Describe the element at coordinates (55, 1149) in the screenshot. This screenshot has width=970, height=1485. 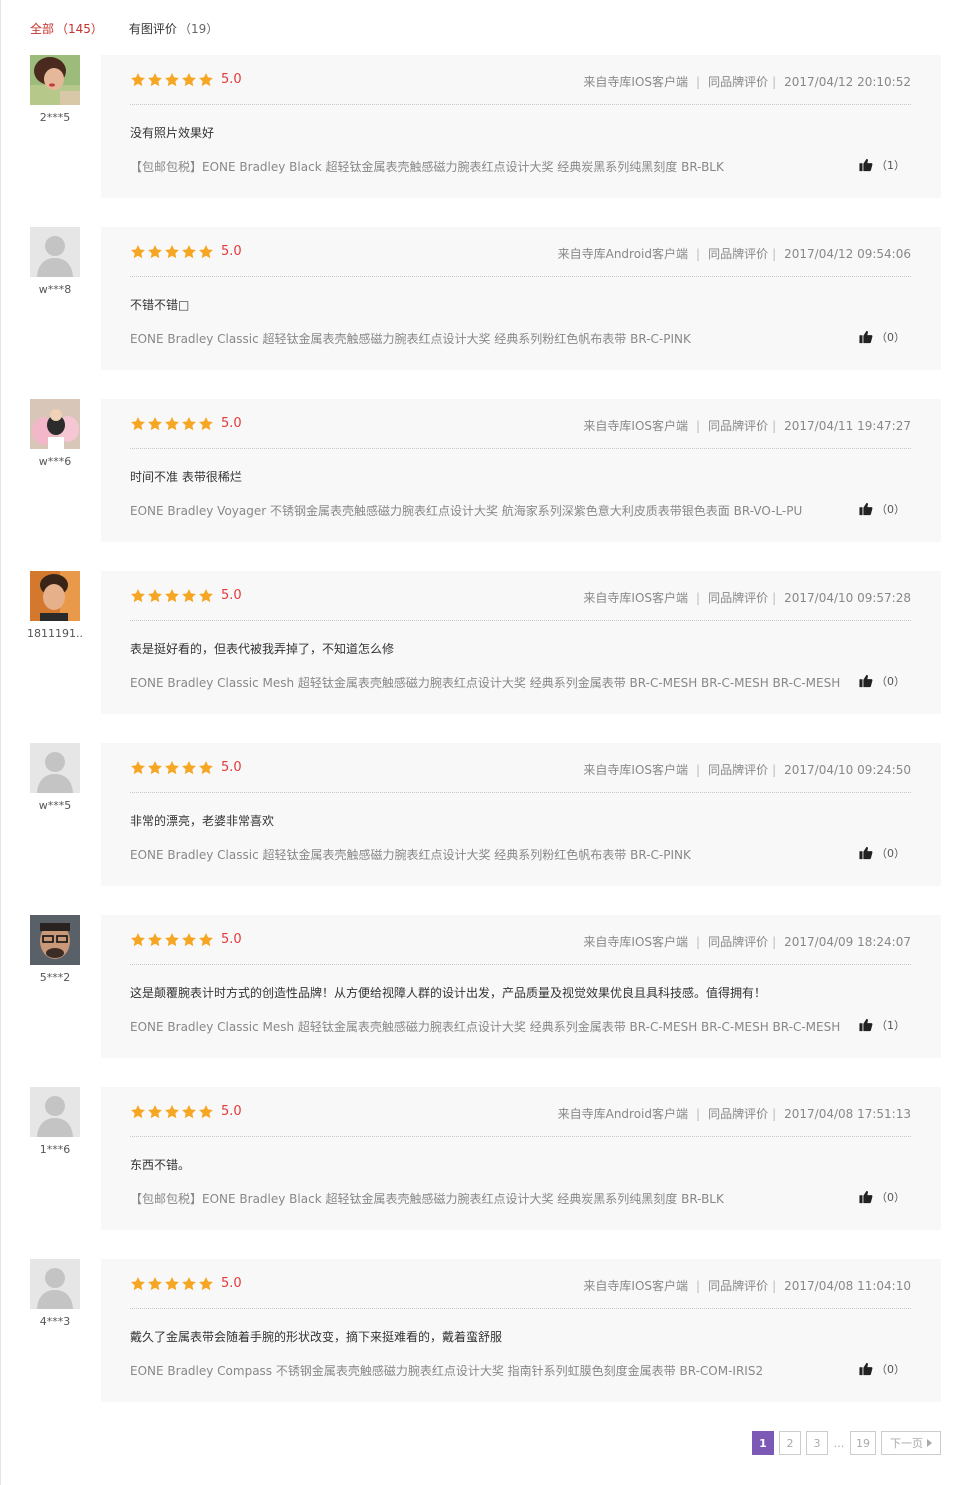
I see `reviewer-username: 1***6` at that location.